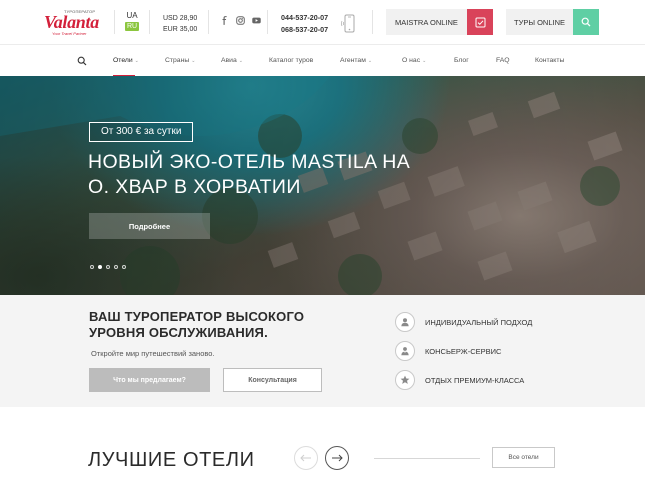 The height and width of the screenshot is (490, 645). I want to click on tours-online-button: ТУРЫ ONLINE, so click(552, 22).